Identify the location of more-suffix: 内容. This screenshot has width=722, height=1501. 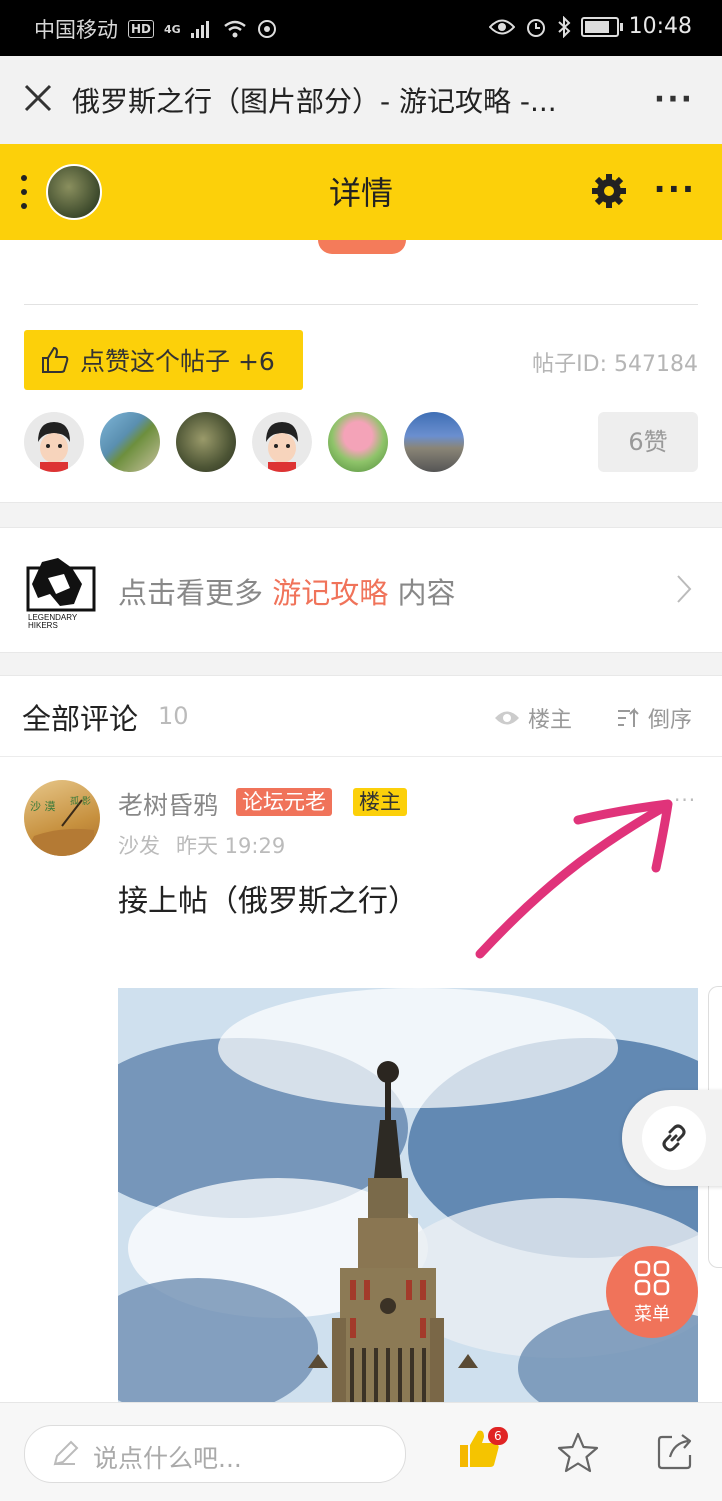
(422, 593).